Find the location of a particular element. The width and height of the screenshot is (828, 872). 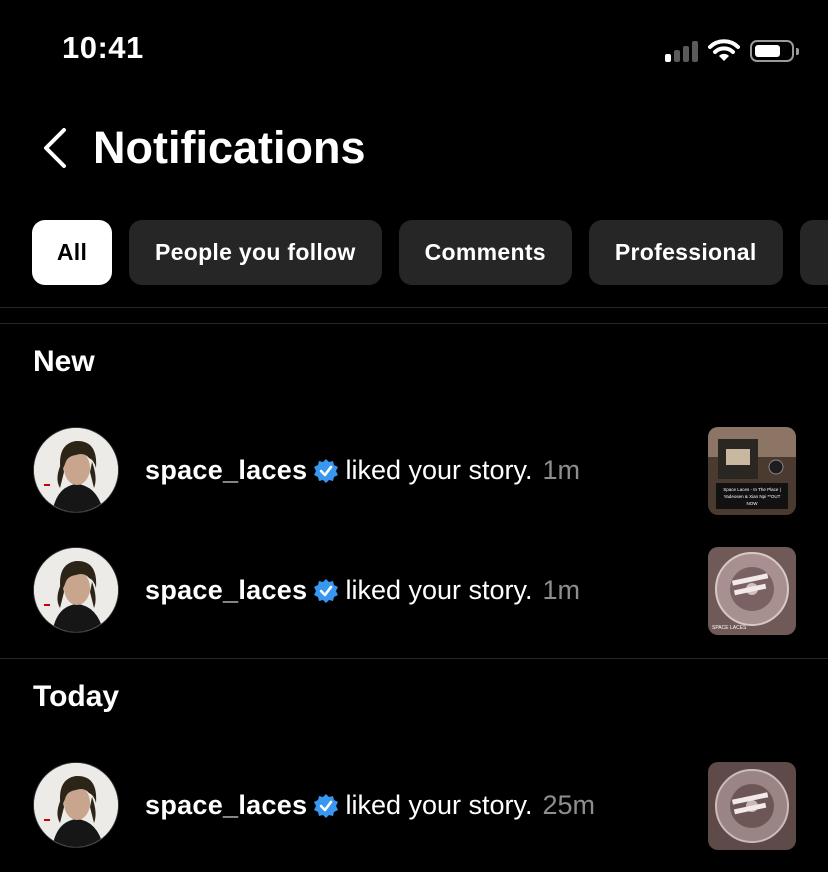

section-title-today: Today is located at coordinates (76, 696).